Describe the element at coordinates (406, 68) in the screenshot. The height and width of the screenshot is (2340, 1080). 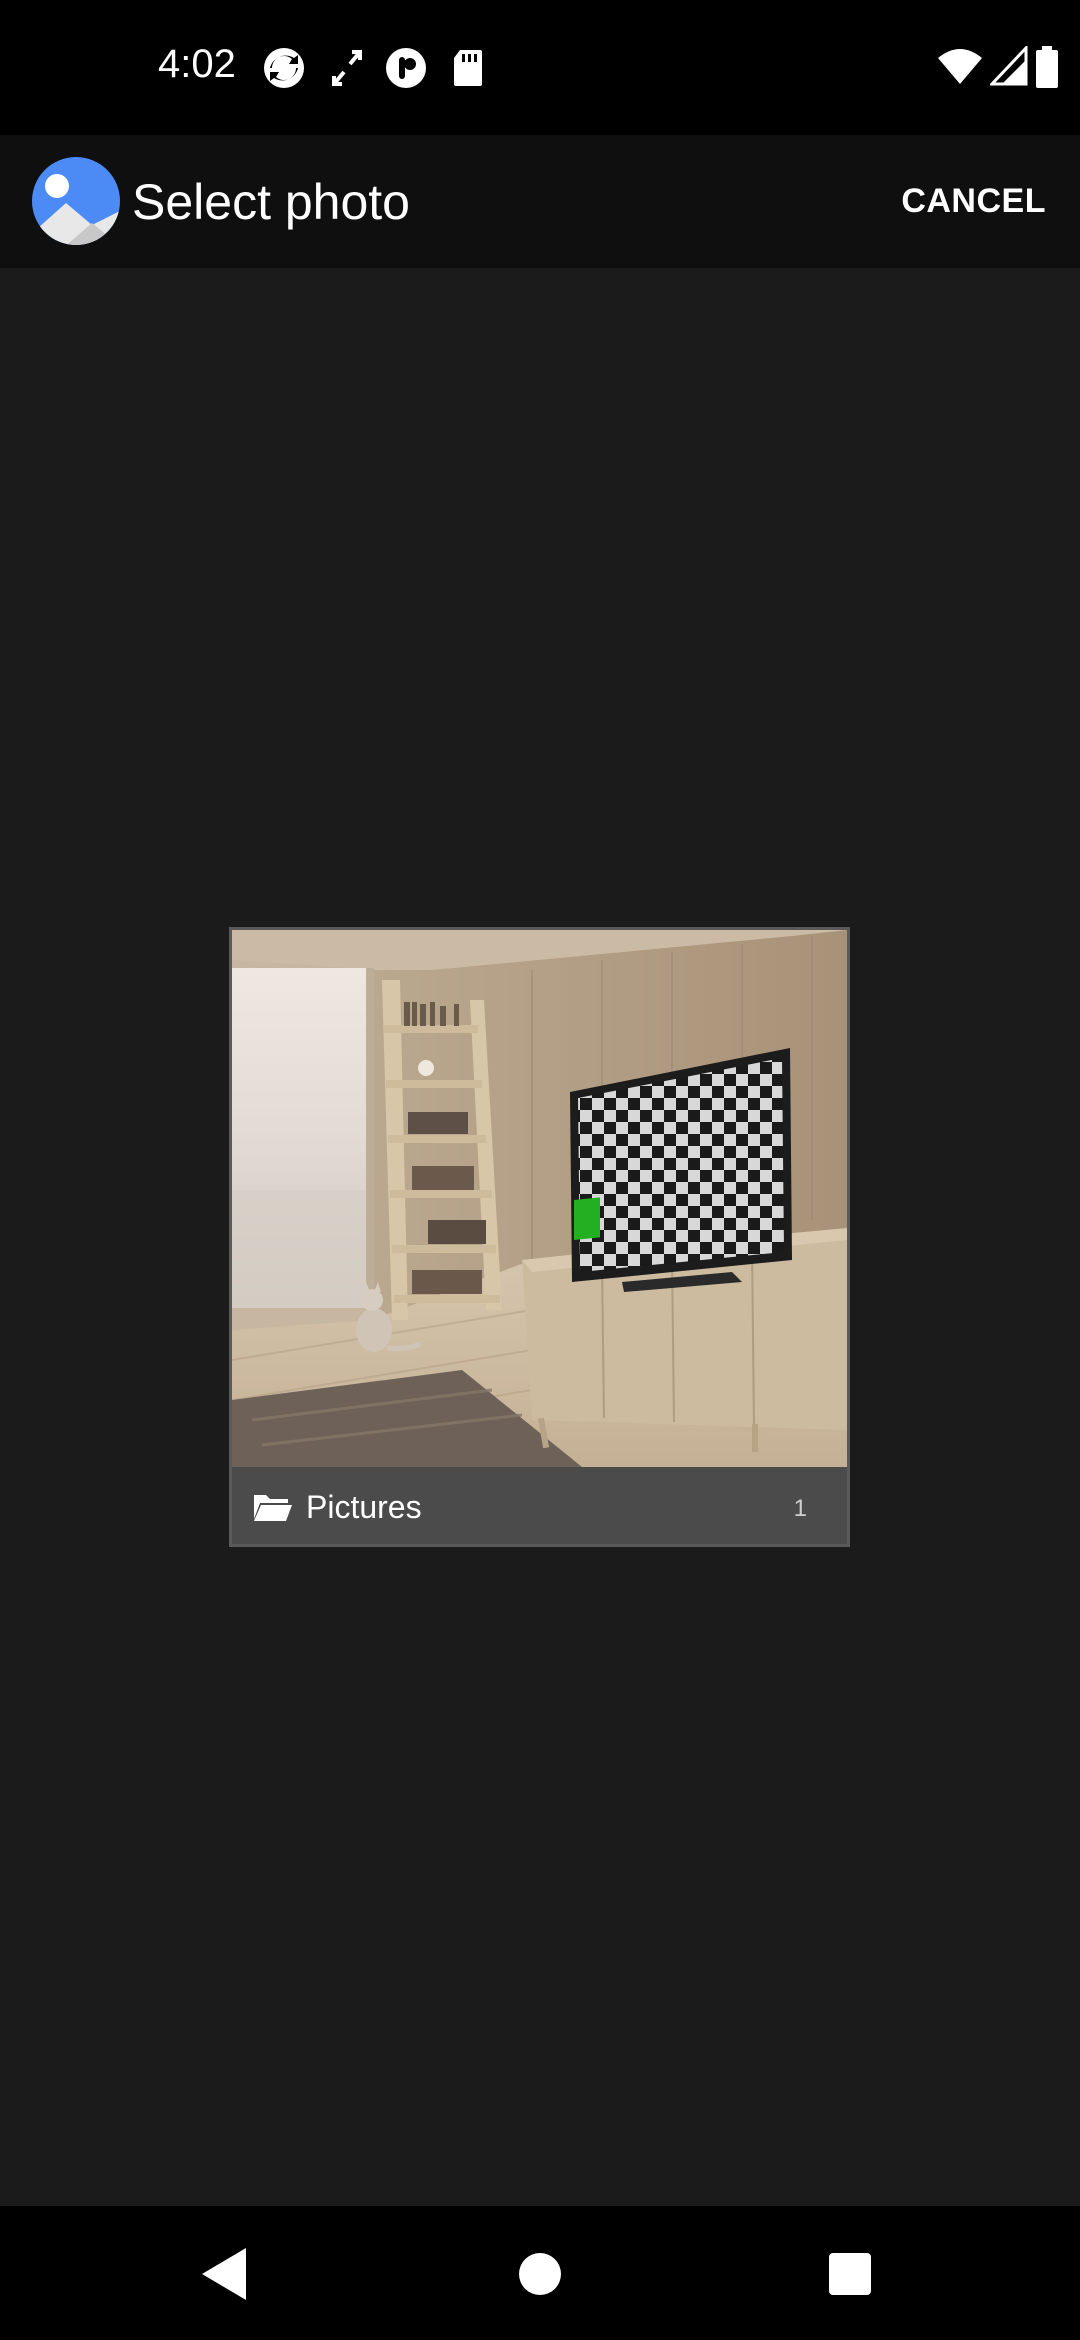
I see `pocket-icon` at that location.